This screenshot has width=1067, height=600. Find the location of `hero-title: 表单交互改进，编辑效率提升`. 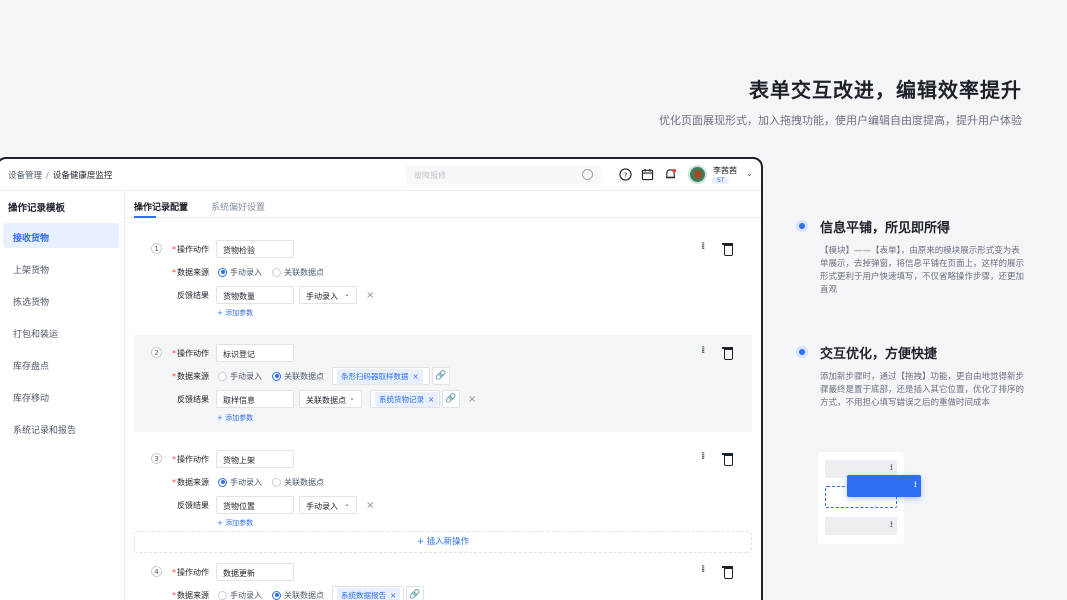

hero-title: 表单交互改进，编辑效率提升 is located at coordinates (885, 90).